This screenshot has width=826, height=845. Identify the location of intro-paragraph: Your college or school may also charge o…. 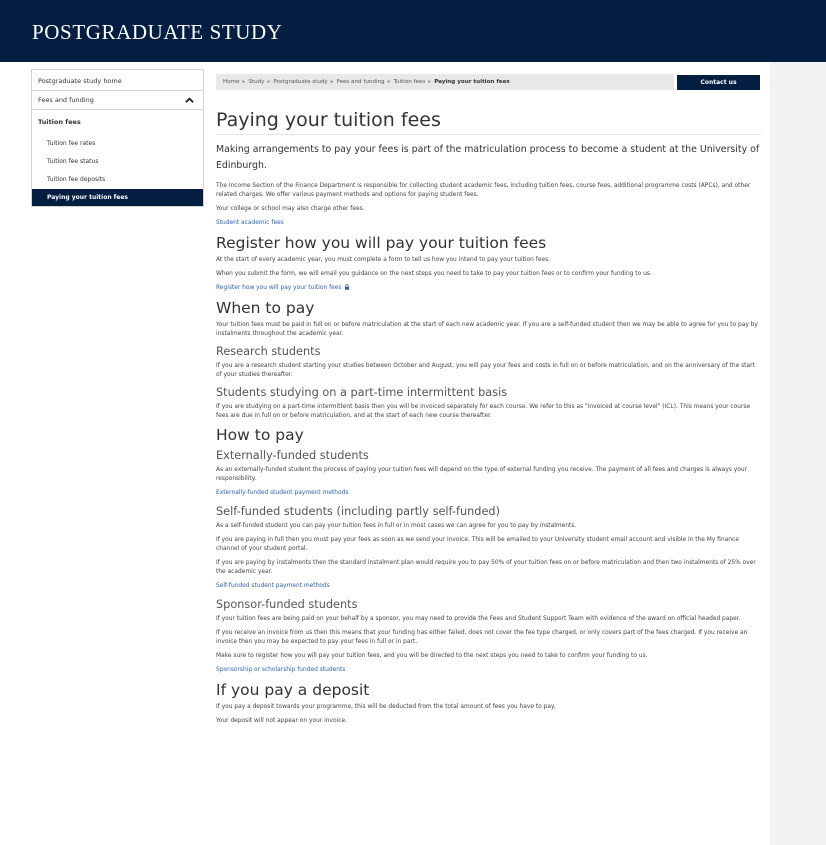
(290, 209).